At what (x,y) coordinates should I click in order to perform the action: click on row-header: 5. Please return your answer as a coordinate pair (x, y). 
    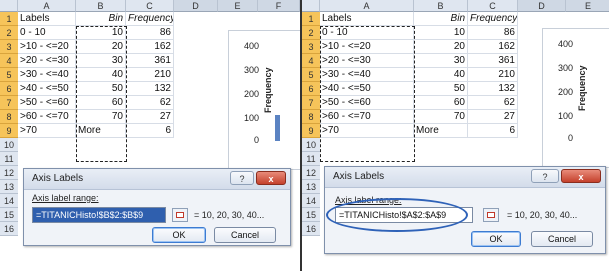
    Looking at the image, I should click on (9, 75).